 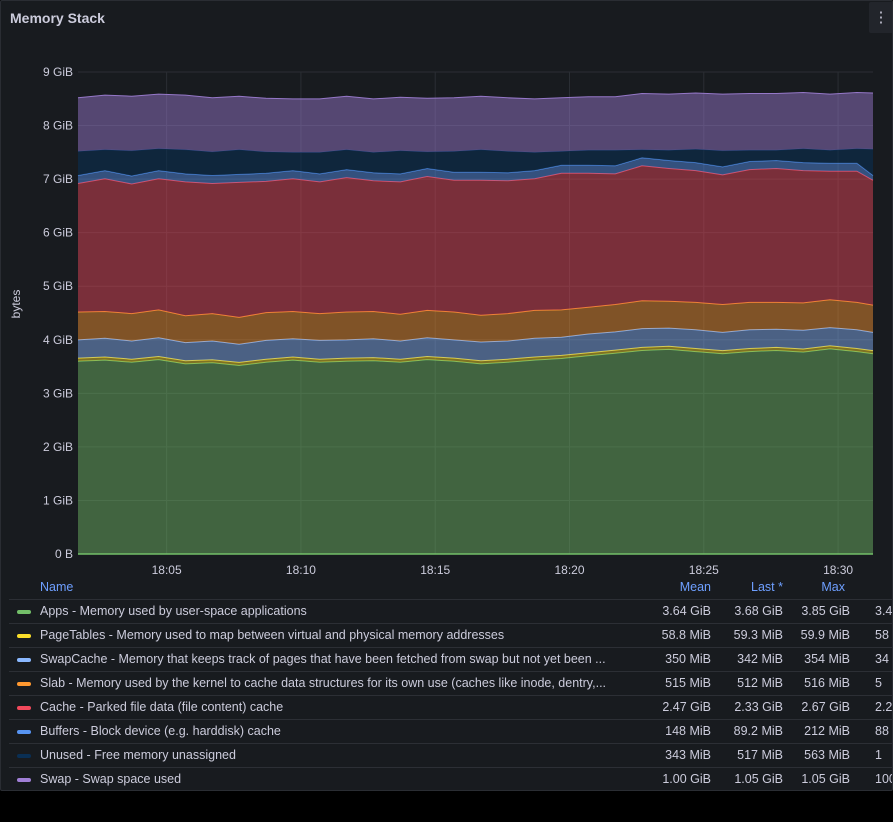 What do you see at coordinates (825, 707) in the screenshot?
I see `legend-max: 2.67 GiB` at bounding box center [825, 707].